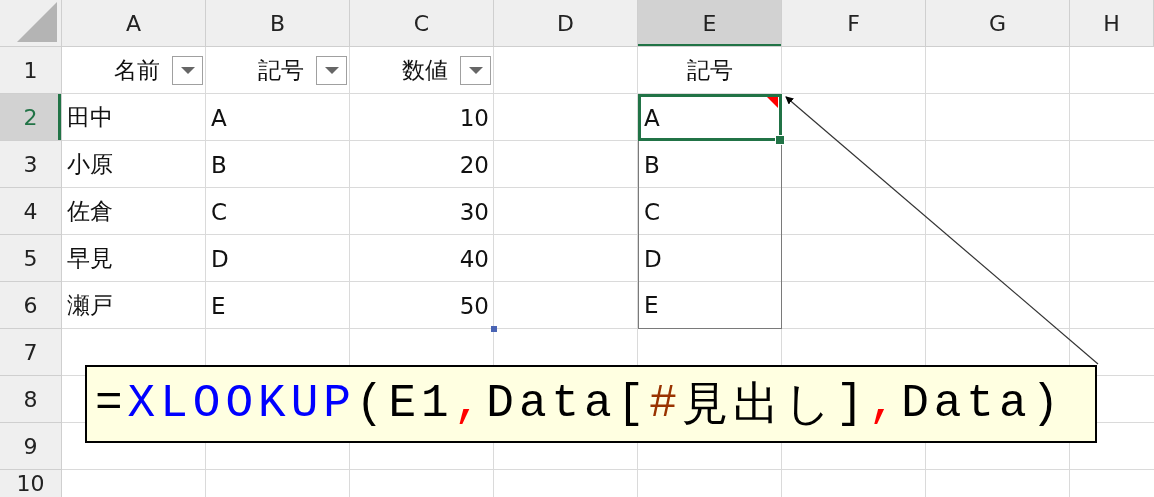 This screenshot has height=497, width=1154. I want to click on table-cell-text: 瀬戸, so click(90, 305).